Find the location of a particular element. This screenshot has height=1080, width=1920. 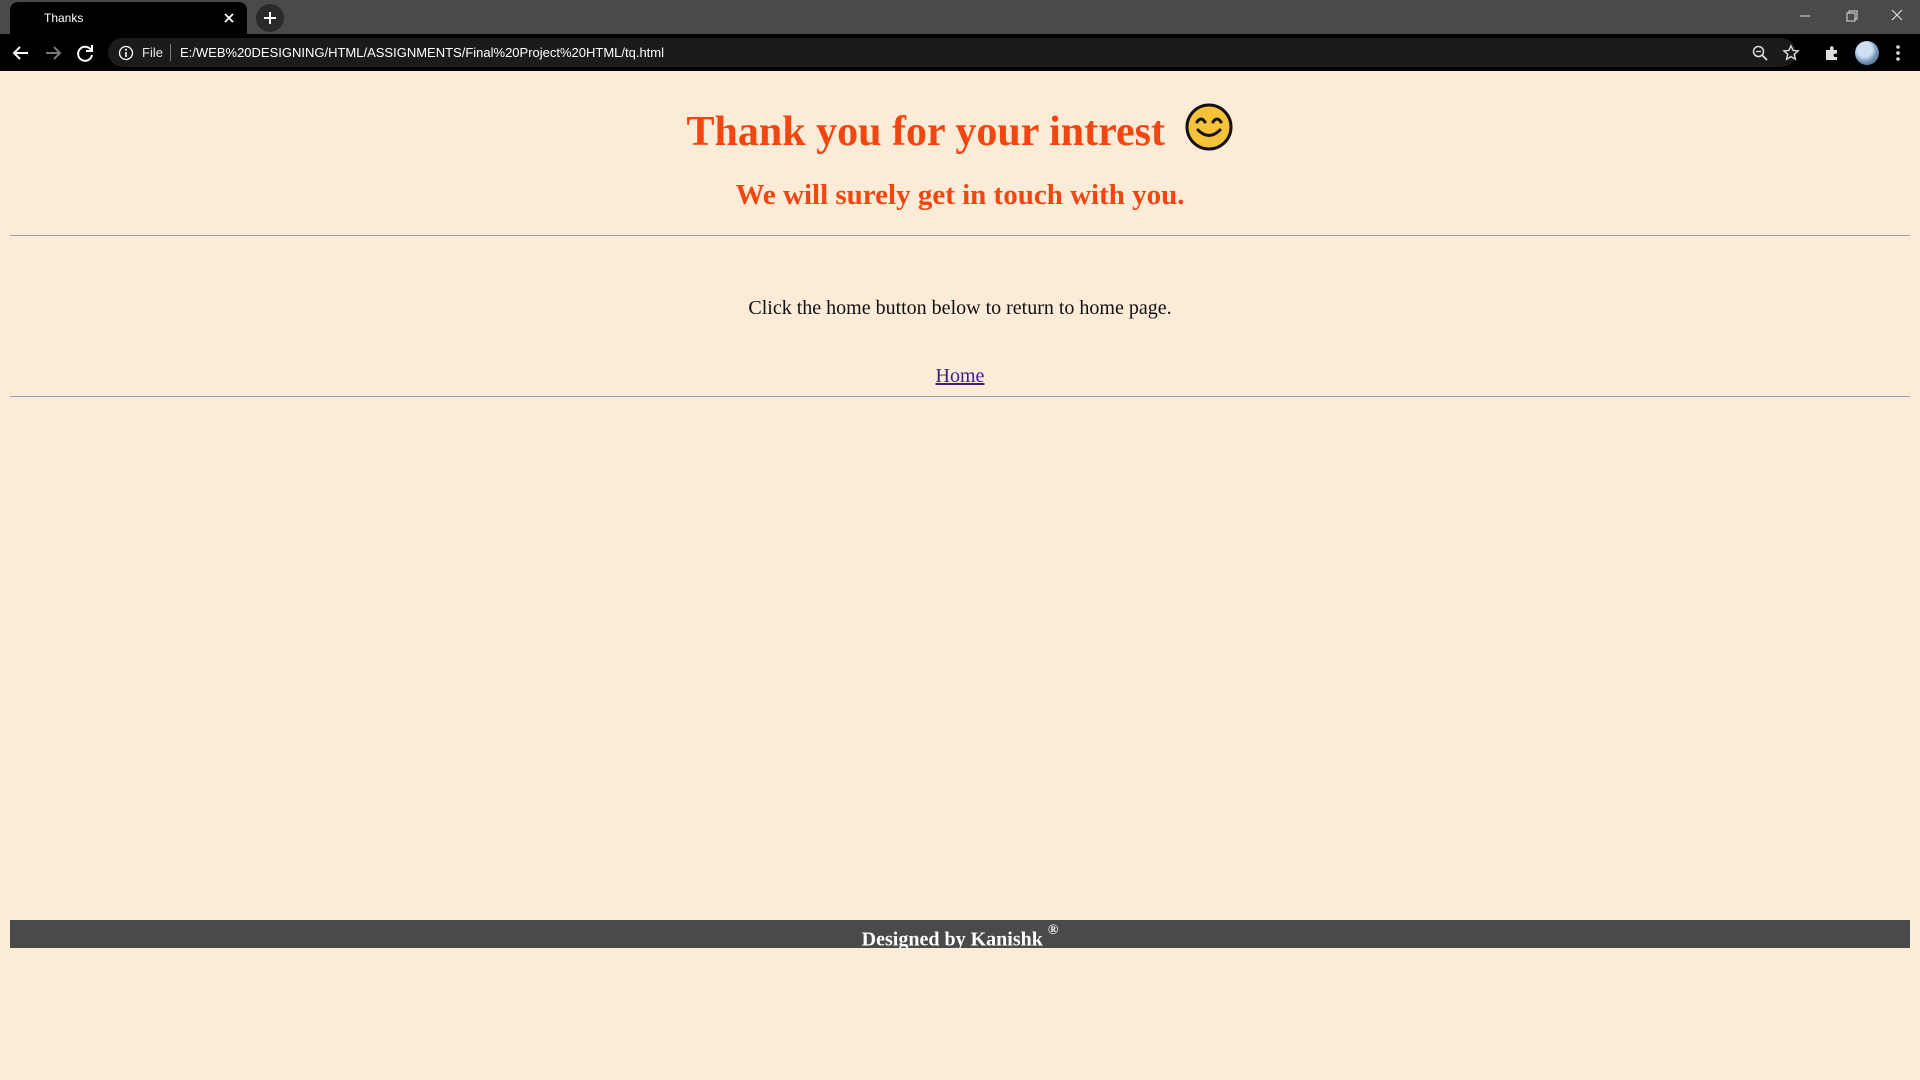

address-divider is located at coordinates (170, 52).